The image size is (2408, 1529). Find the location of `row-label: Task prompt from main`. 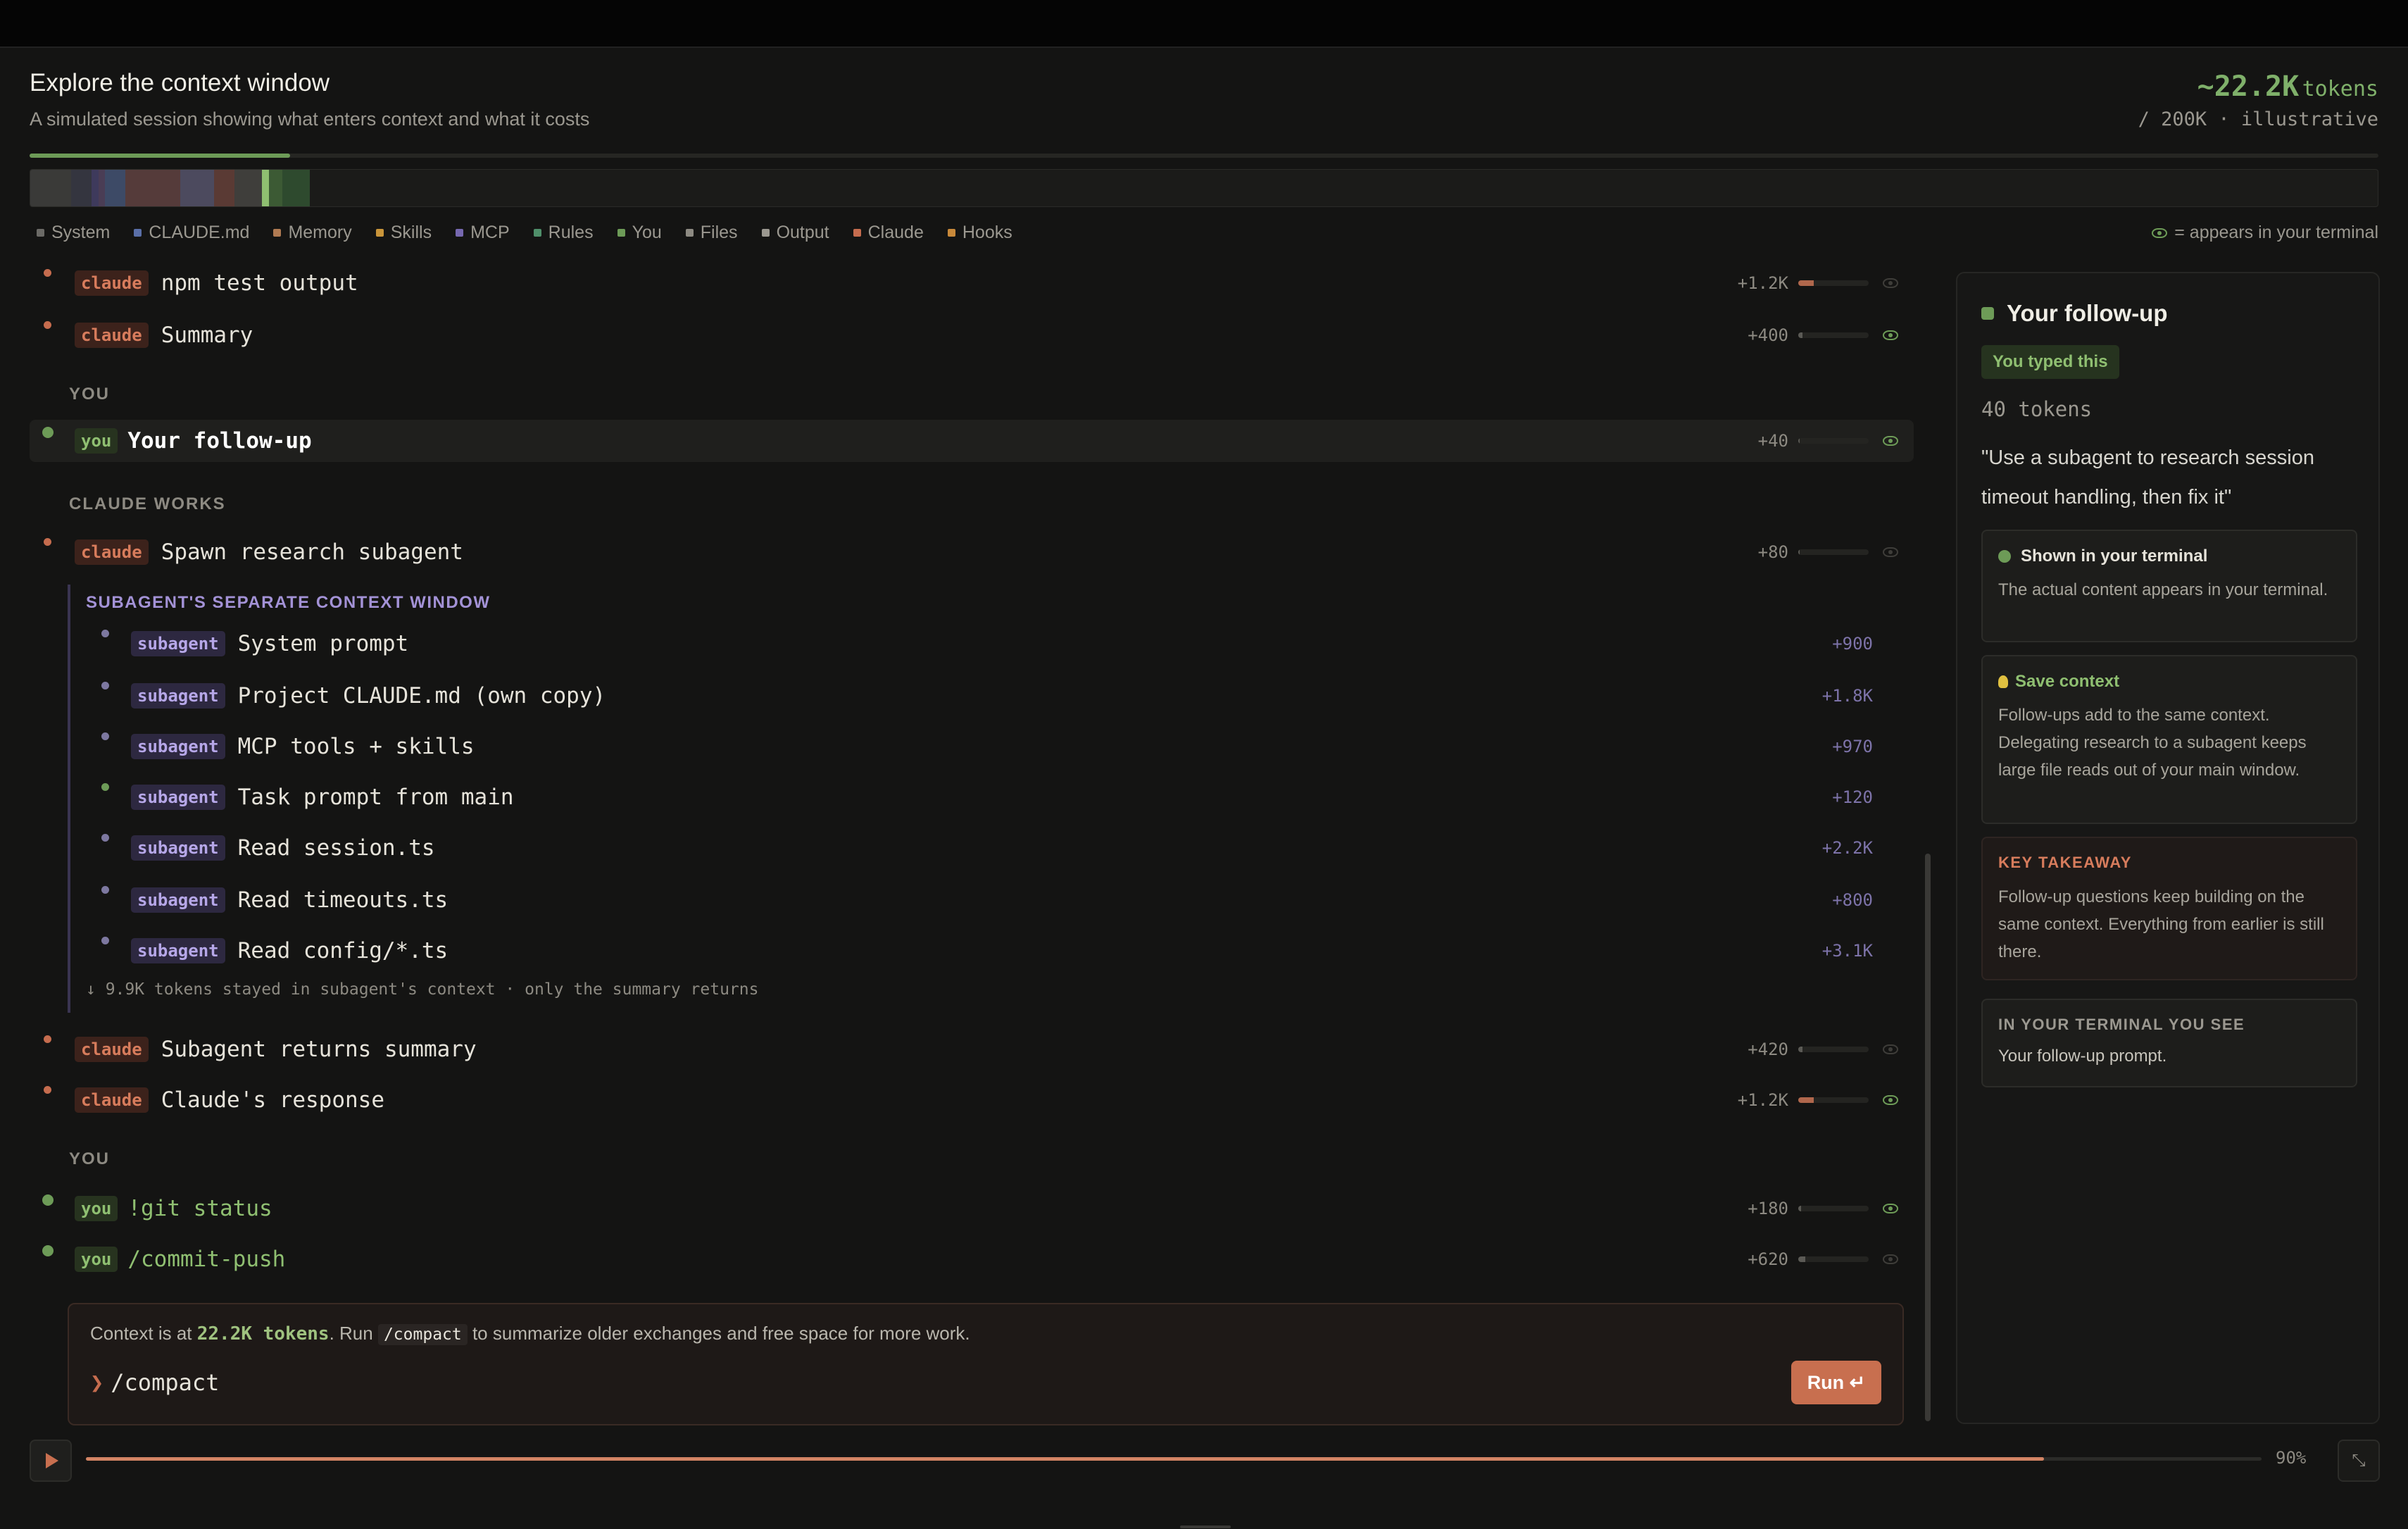

row-label: Task prompt from main is located at coordinates (375, 797).